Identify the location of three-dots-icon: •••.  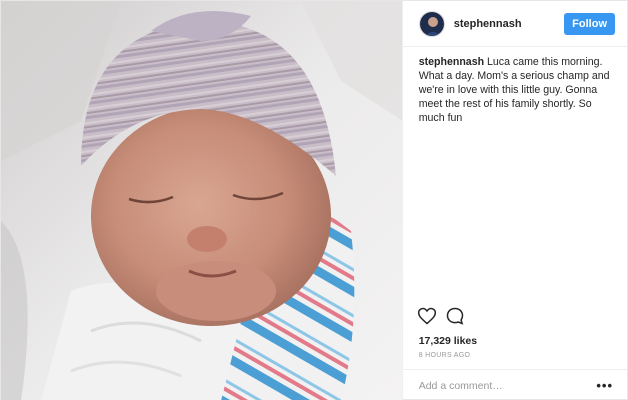
(604, 385).